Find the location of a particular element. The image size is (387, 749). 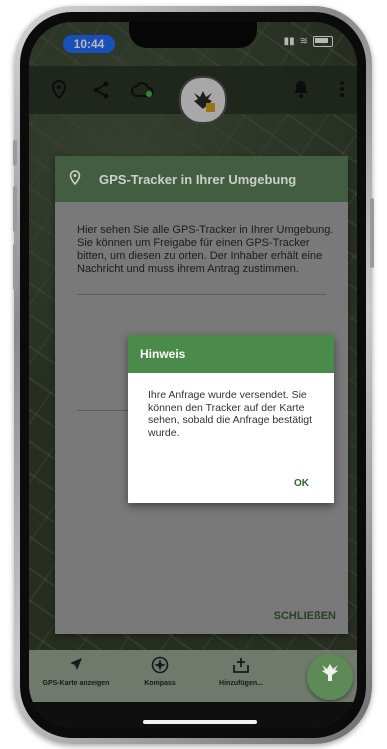

power-button is located at coordinates (372, 233).